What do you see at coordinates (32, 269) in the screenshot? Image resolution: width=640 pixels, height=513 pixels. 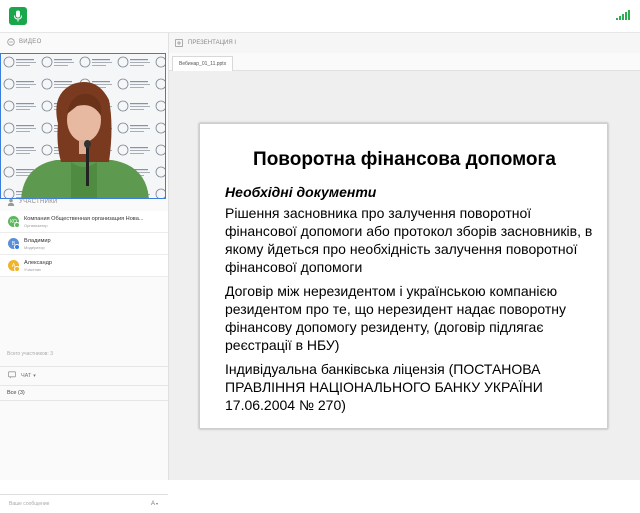 I see `participant-role: Участник` at bounding box center [32, 269].